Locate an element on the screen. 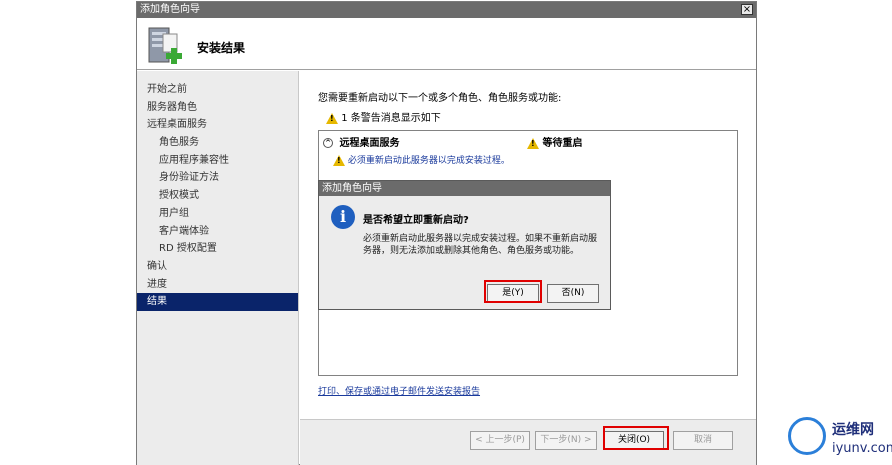 The width and height of the screenshot is (892, 465). prev-button: < 上一步(P) is located at coordinates (500, 440).